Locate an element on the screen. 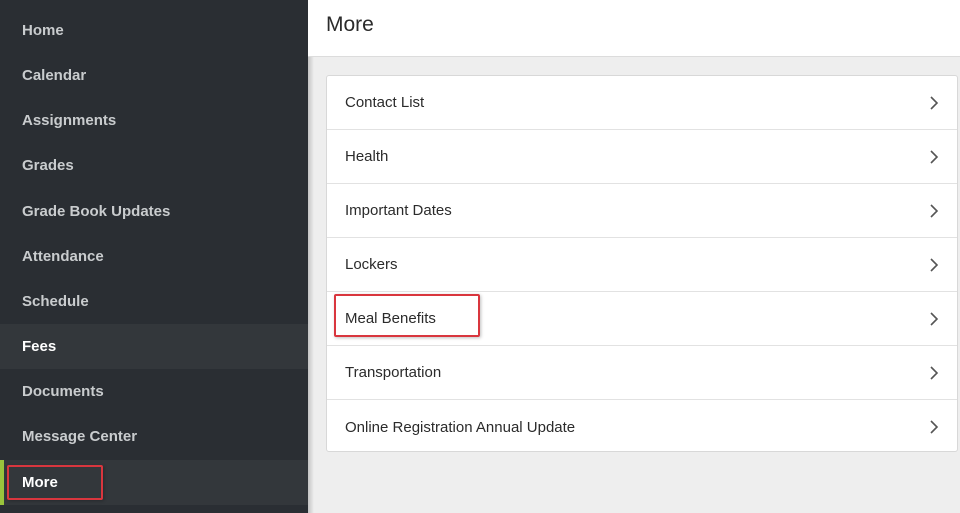  sidebar-item-label: Documents is located at coordinates (63, 391).